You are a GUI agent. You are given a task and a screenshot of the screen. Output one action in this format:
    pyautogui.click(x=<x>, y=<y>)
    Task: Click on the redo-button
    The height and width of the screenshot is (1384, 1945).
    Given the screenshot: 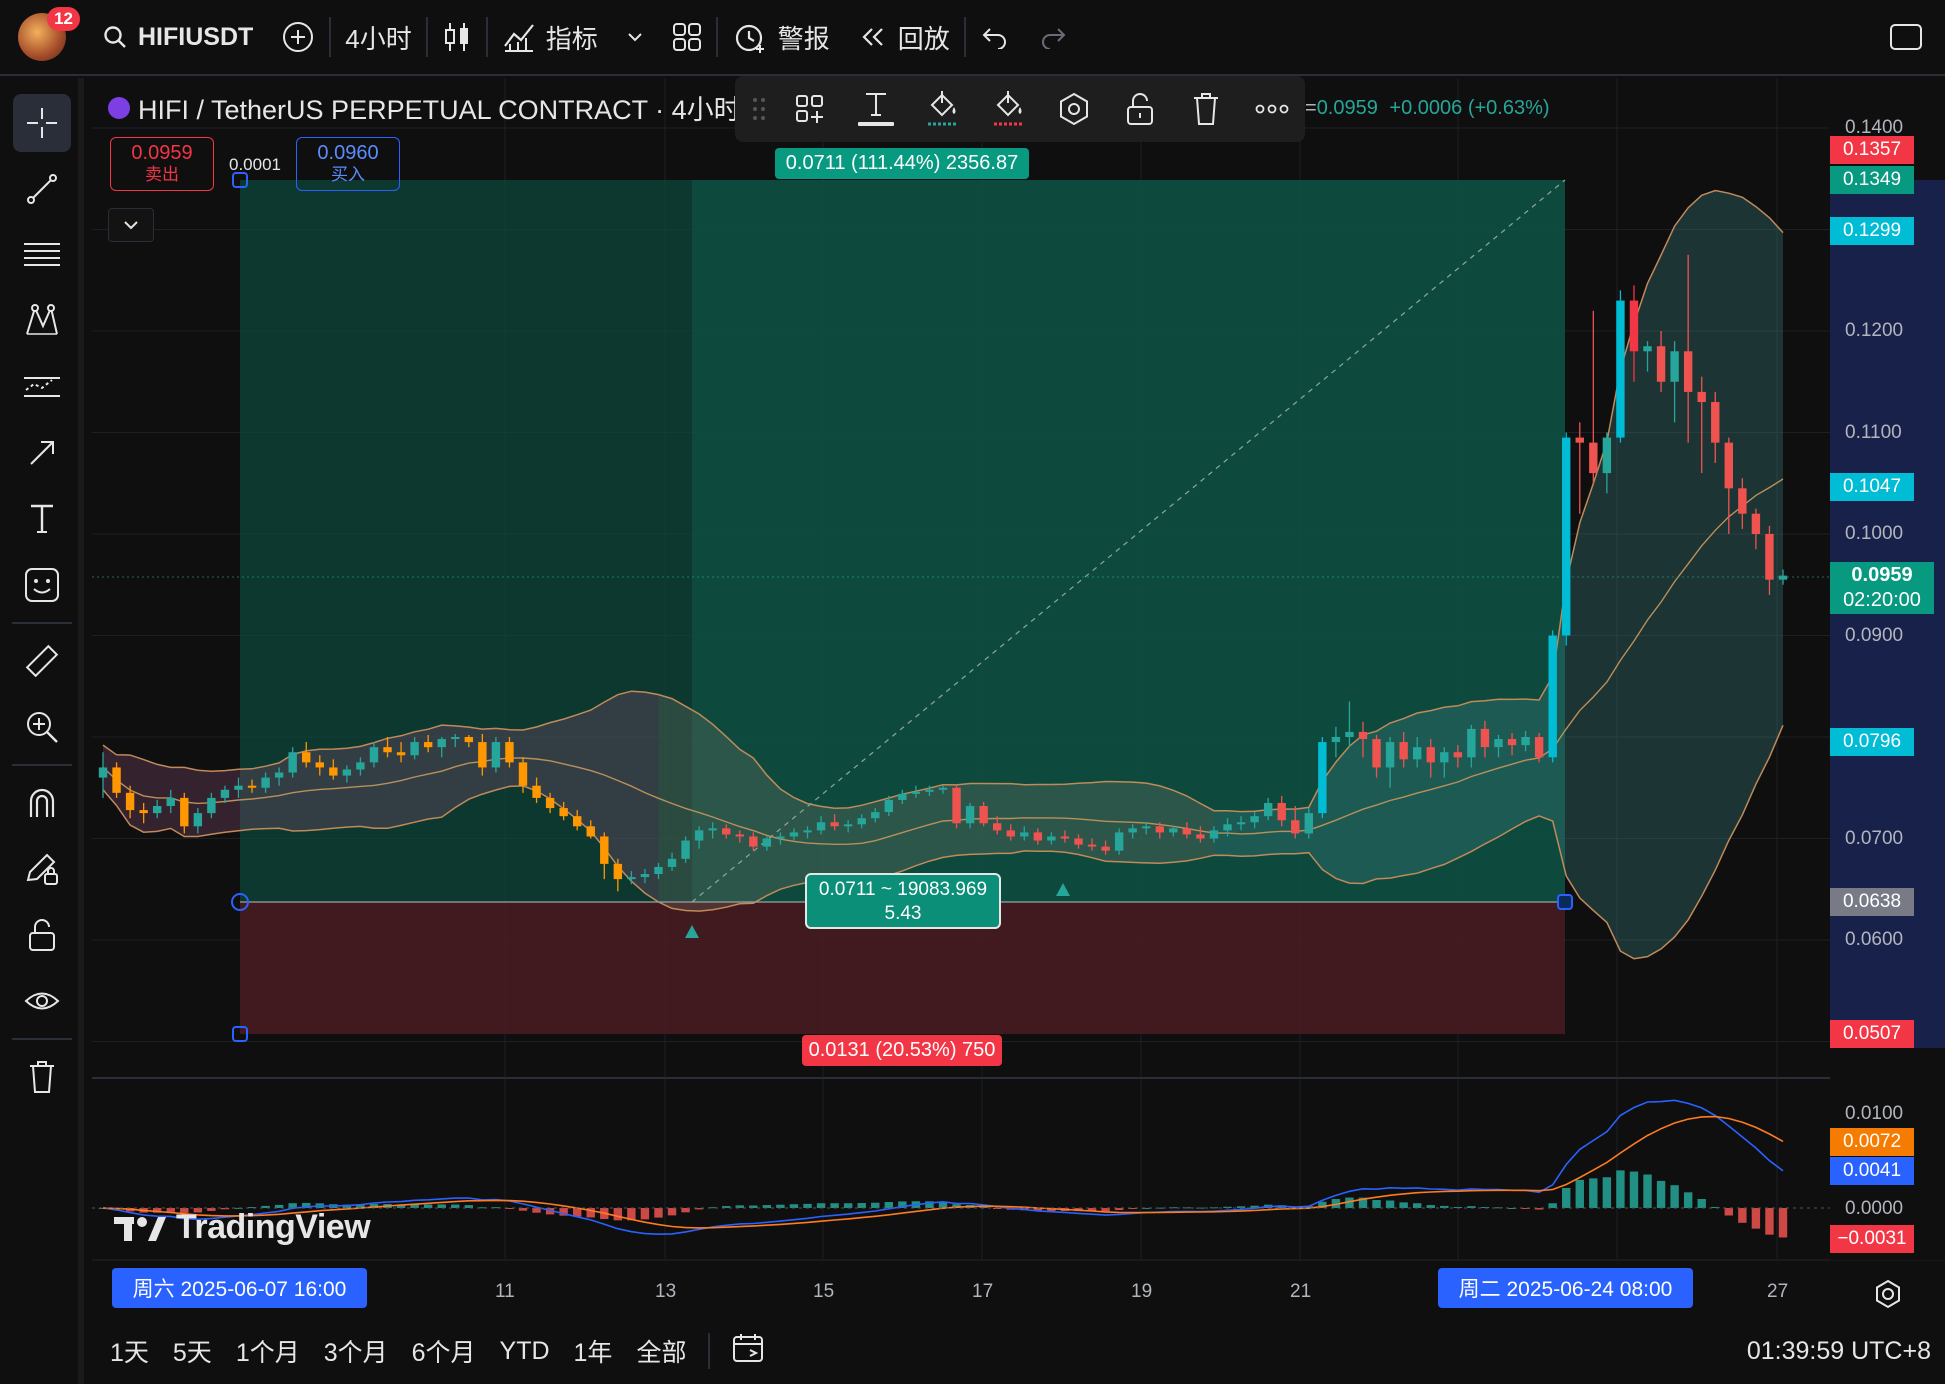 What is the action you would take?
    pyautogui.click(x=1053, y=37)
    